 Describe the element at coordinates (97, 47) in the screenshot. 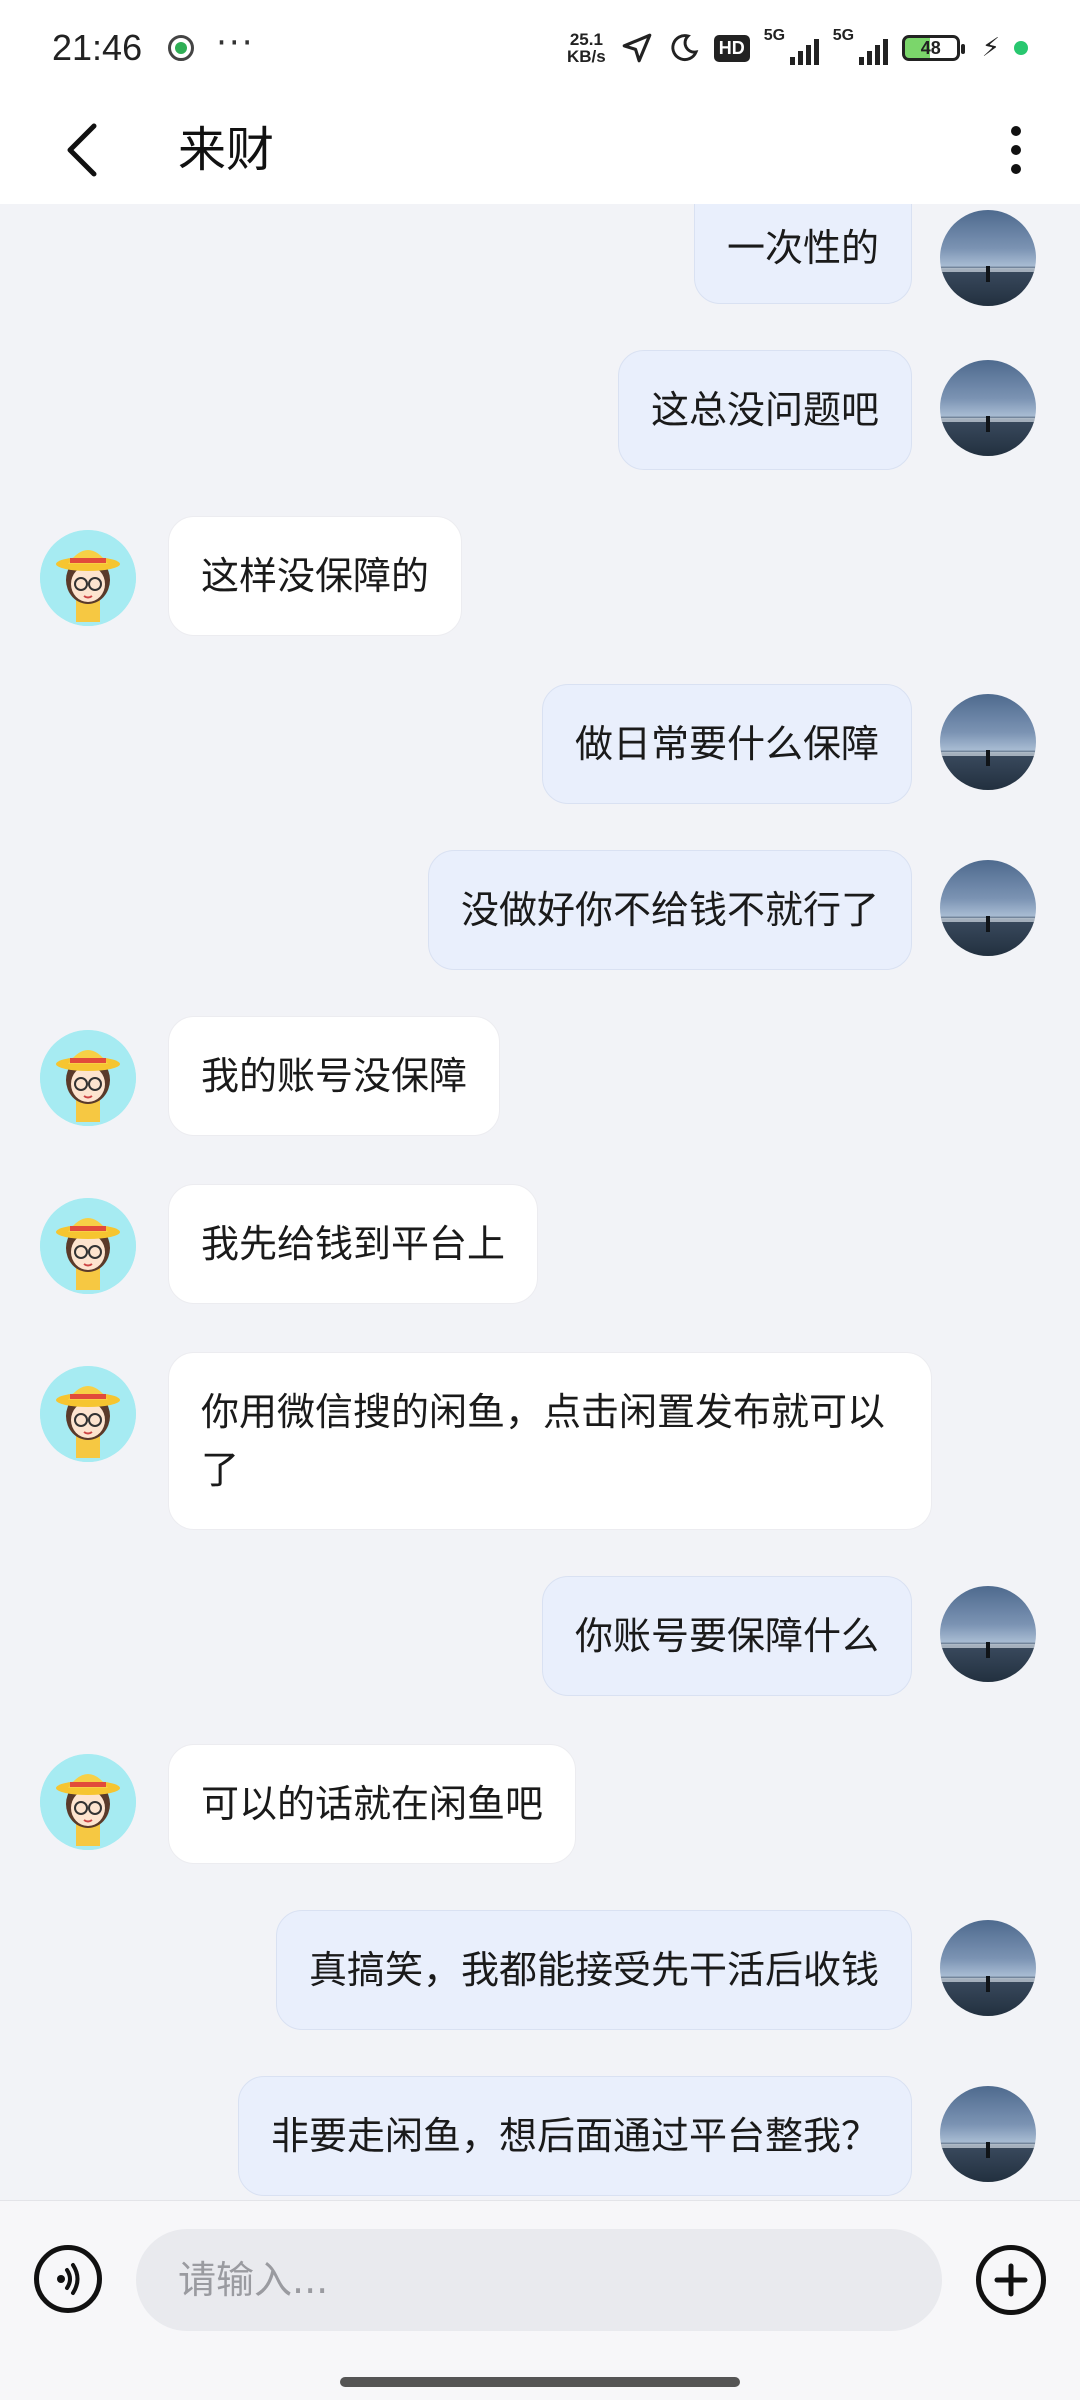

I see `status-time: 21:46` at that location.